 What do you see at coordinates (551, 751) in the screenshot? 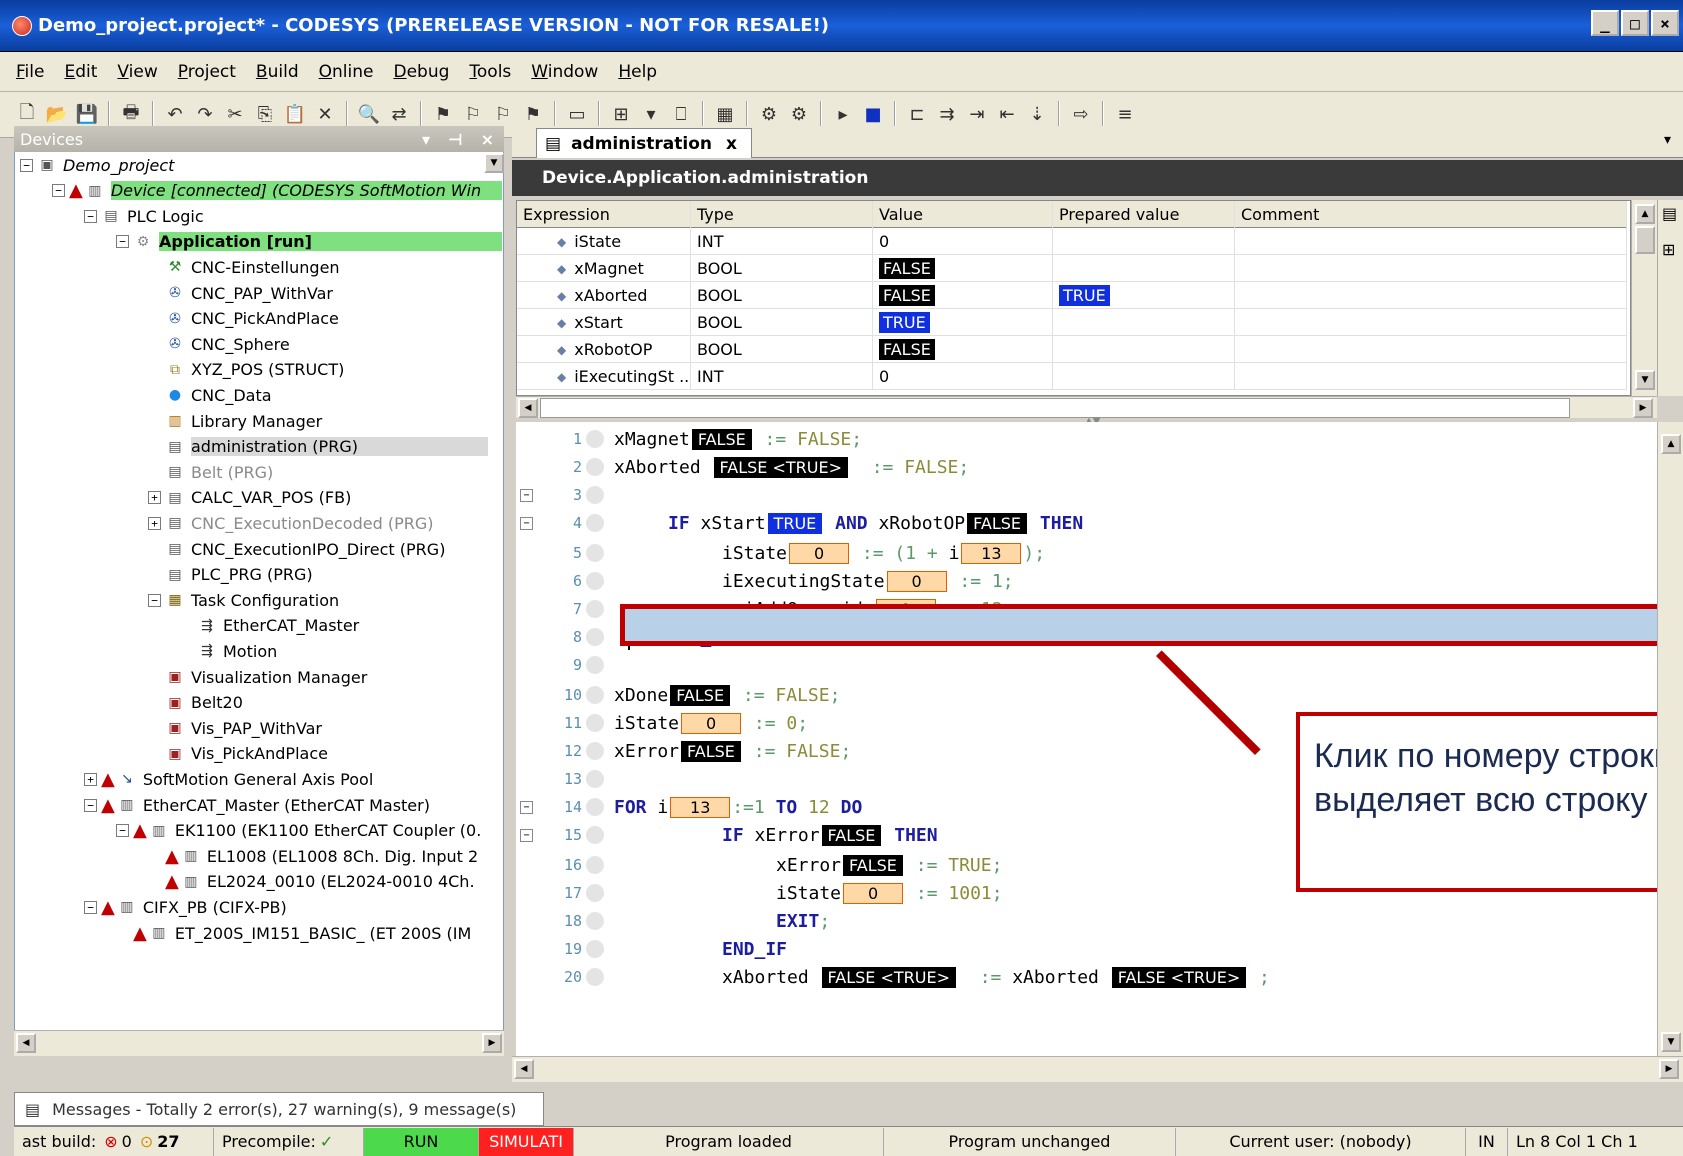
I see `line-number: 12` at bounding box center [551, 751].